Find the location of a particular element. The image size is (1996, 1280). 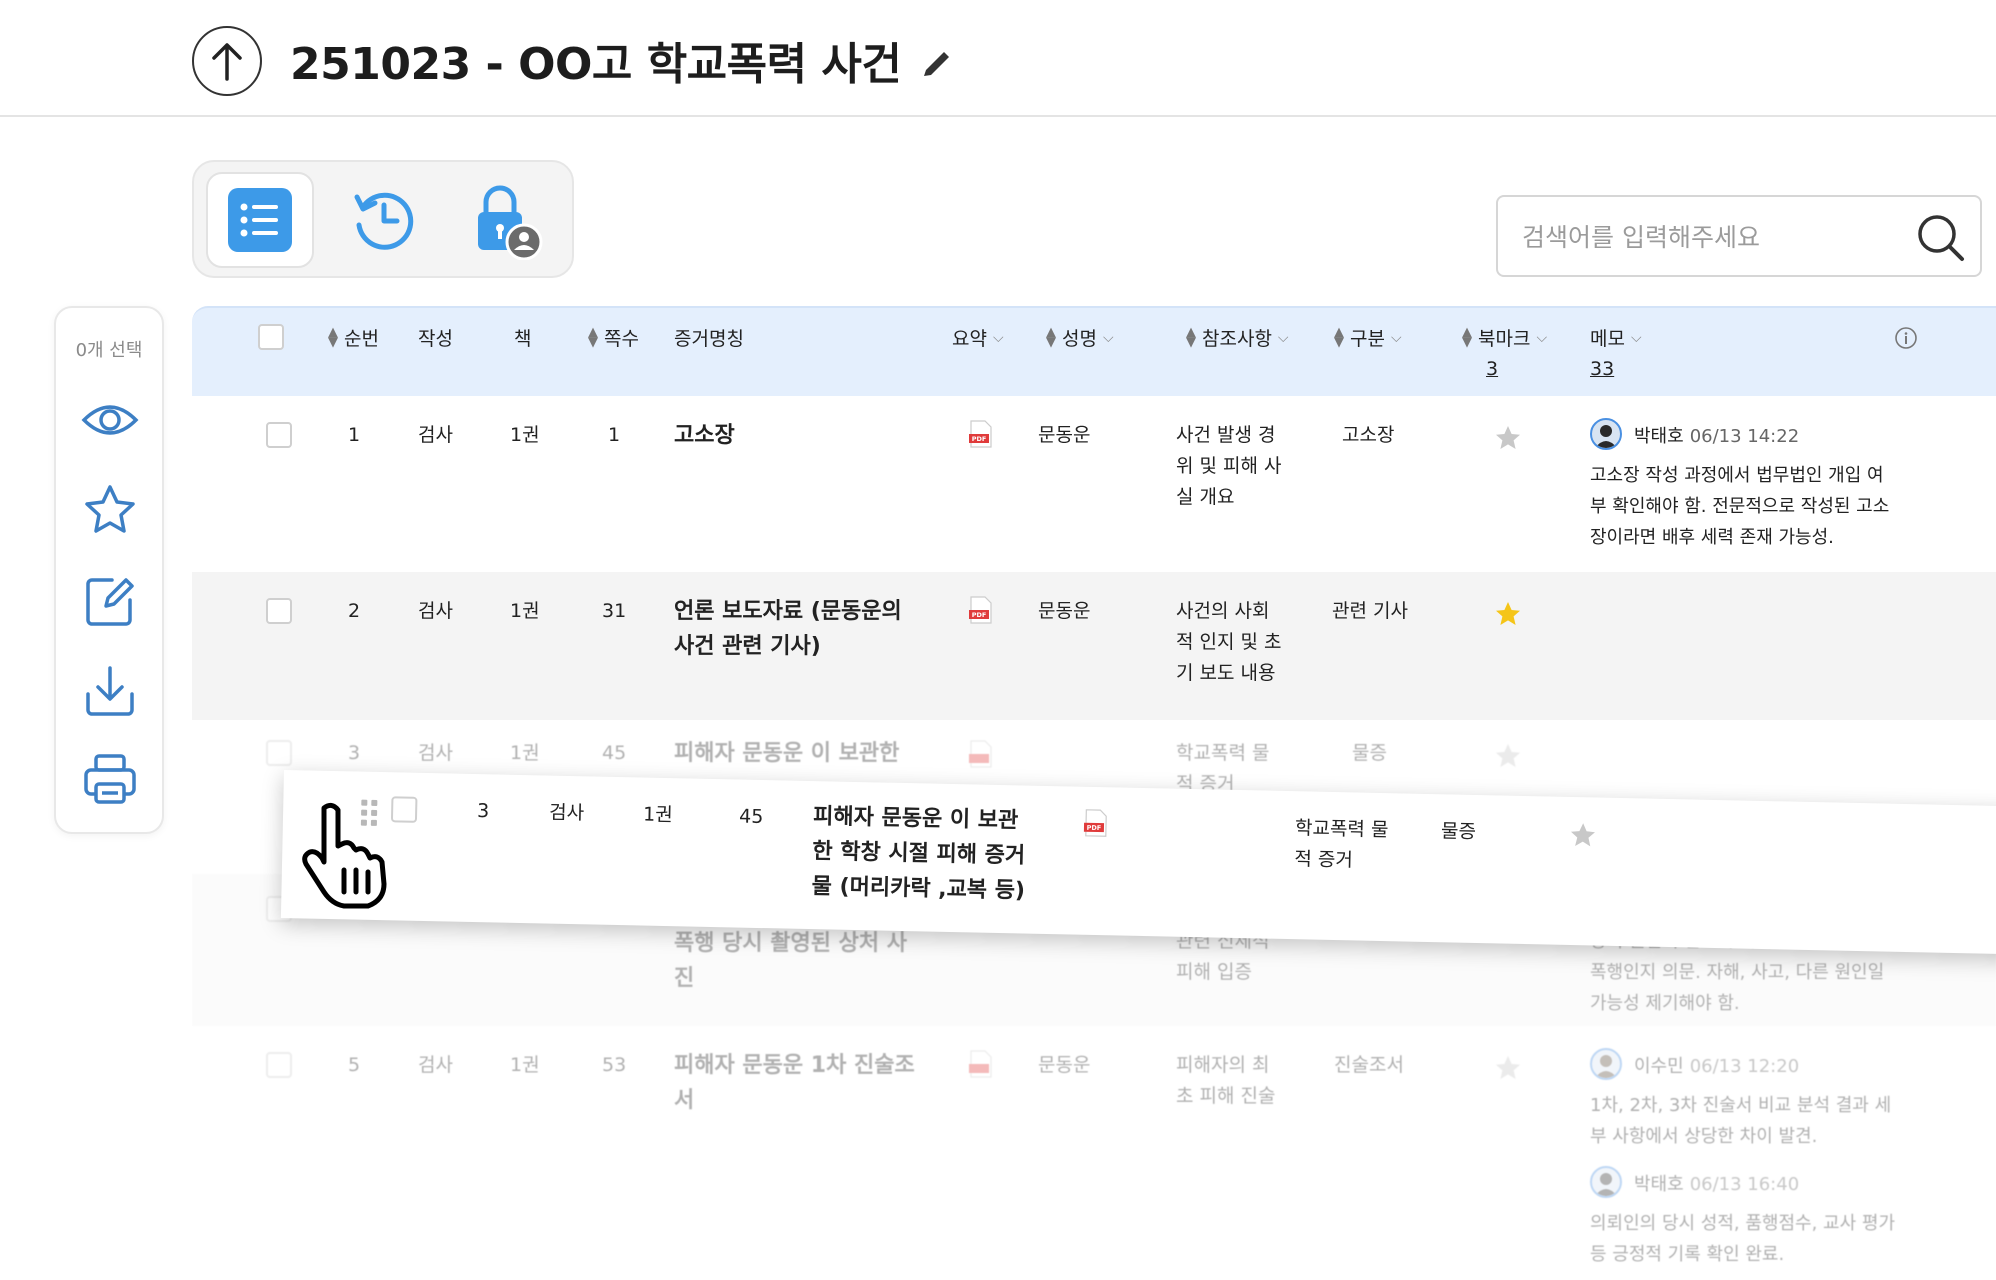

col-page: ▲ ▼ 쪽수 is located at coordinates (613, 337).